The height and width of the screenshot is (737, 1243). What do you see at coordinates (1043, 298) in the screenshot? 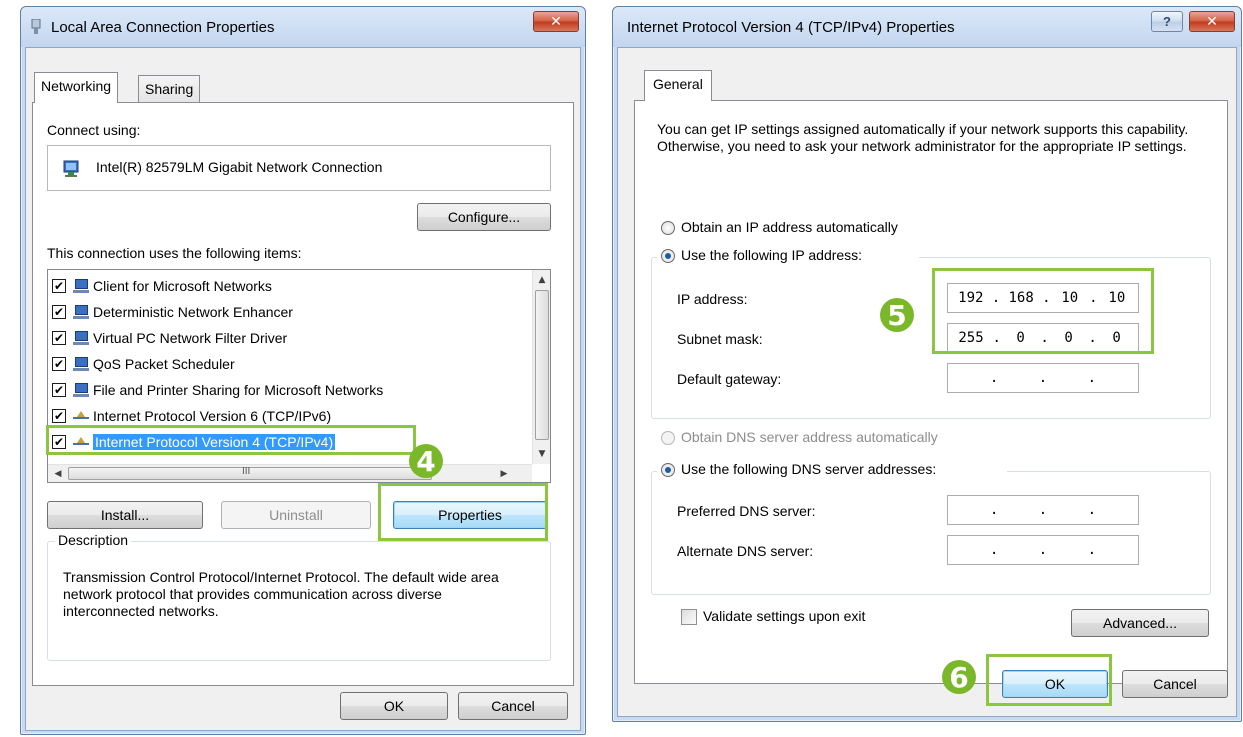
I see `ip-address-field: 192. 168. 10. 10` at bounding box center [1043, 298].